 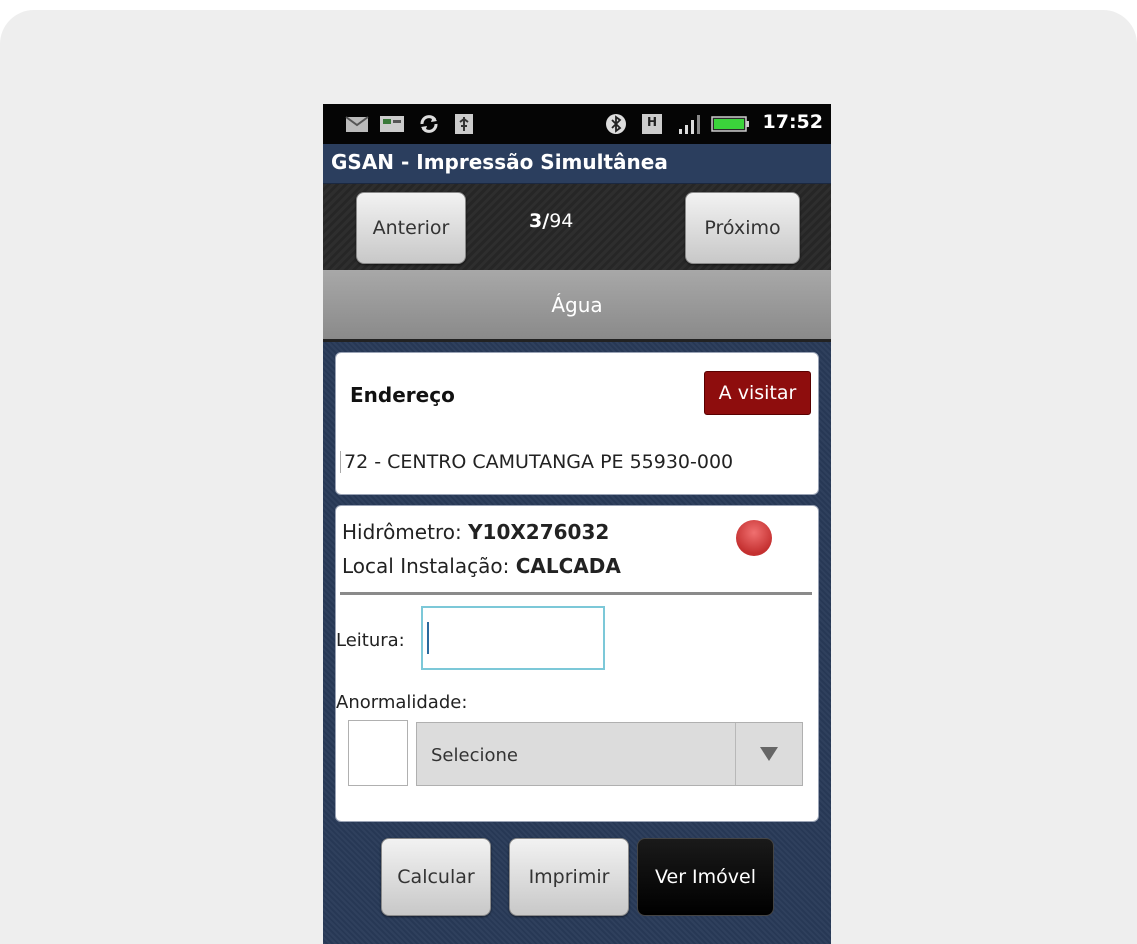 I want to click on anomaly-code-box, so click(x=378, y=753).